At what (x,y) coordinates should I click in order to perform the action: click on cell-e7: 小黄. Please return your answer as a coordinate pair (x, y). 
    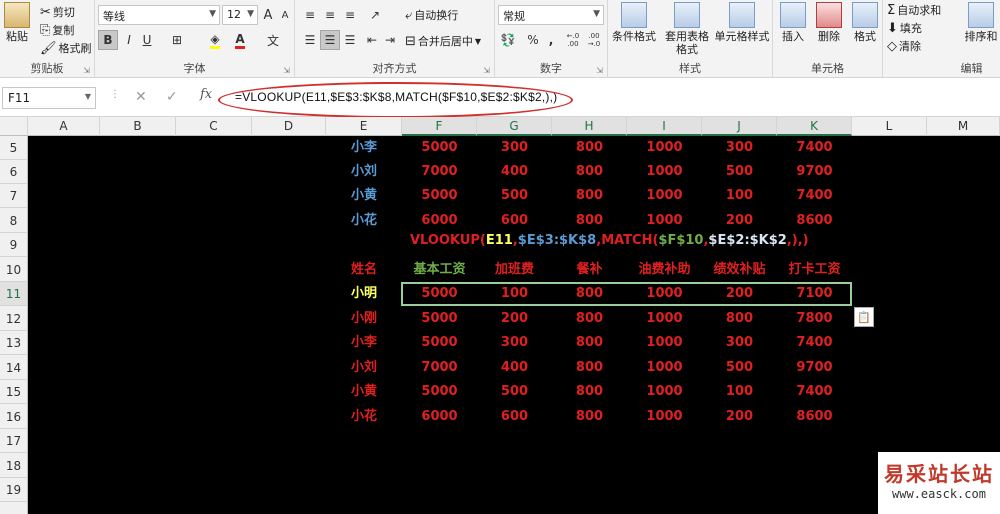
    Looking at the image, I should click on (364, 196).